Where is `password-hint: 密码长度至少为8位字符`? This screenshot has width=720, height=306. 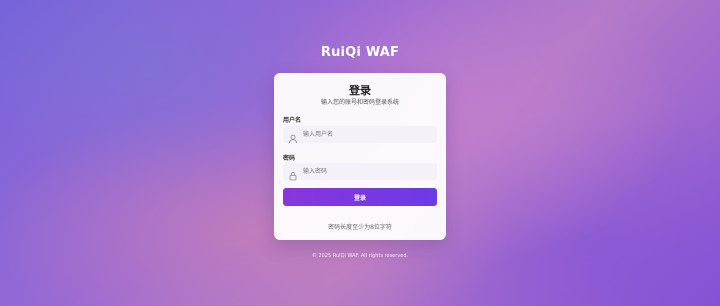
password-hint: 密码长度至少为8位字符 is located at coordinates (360, 227).